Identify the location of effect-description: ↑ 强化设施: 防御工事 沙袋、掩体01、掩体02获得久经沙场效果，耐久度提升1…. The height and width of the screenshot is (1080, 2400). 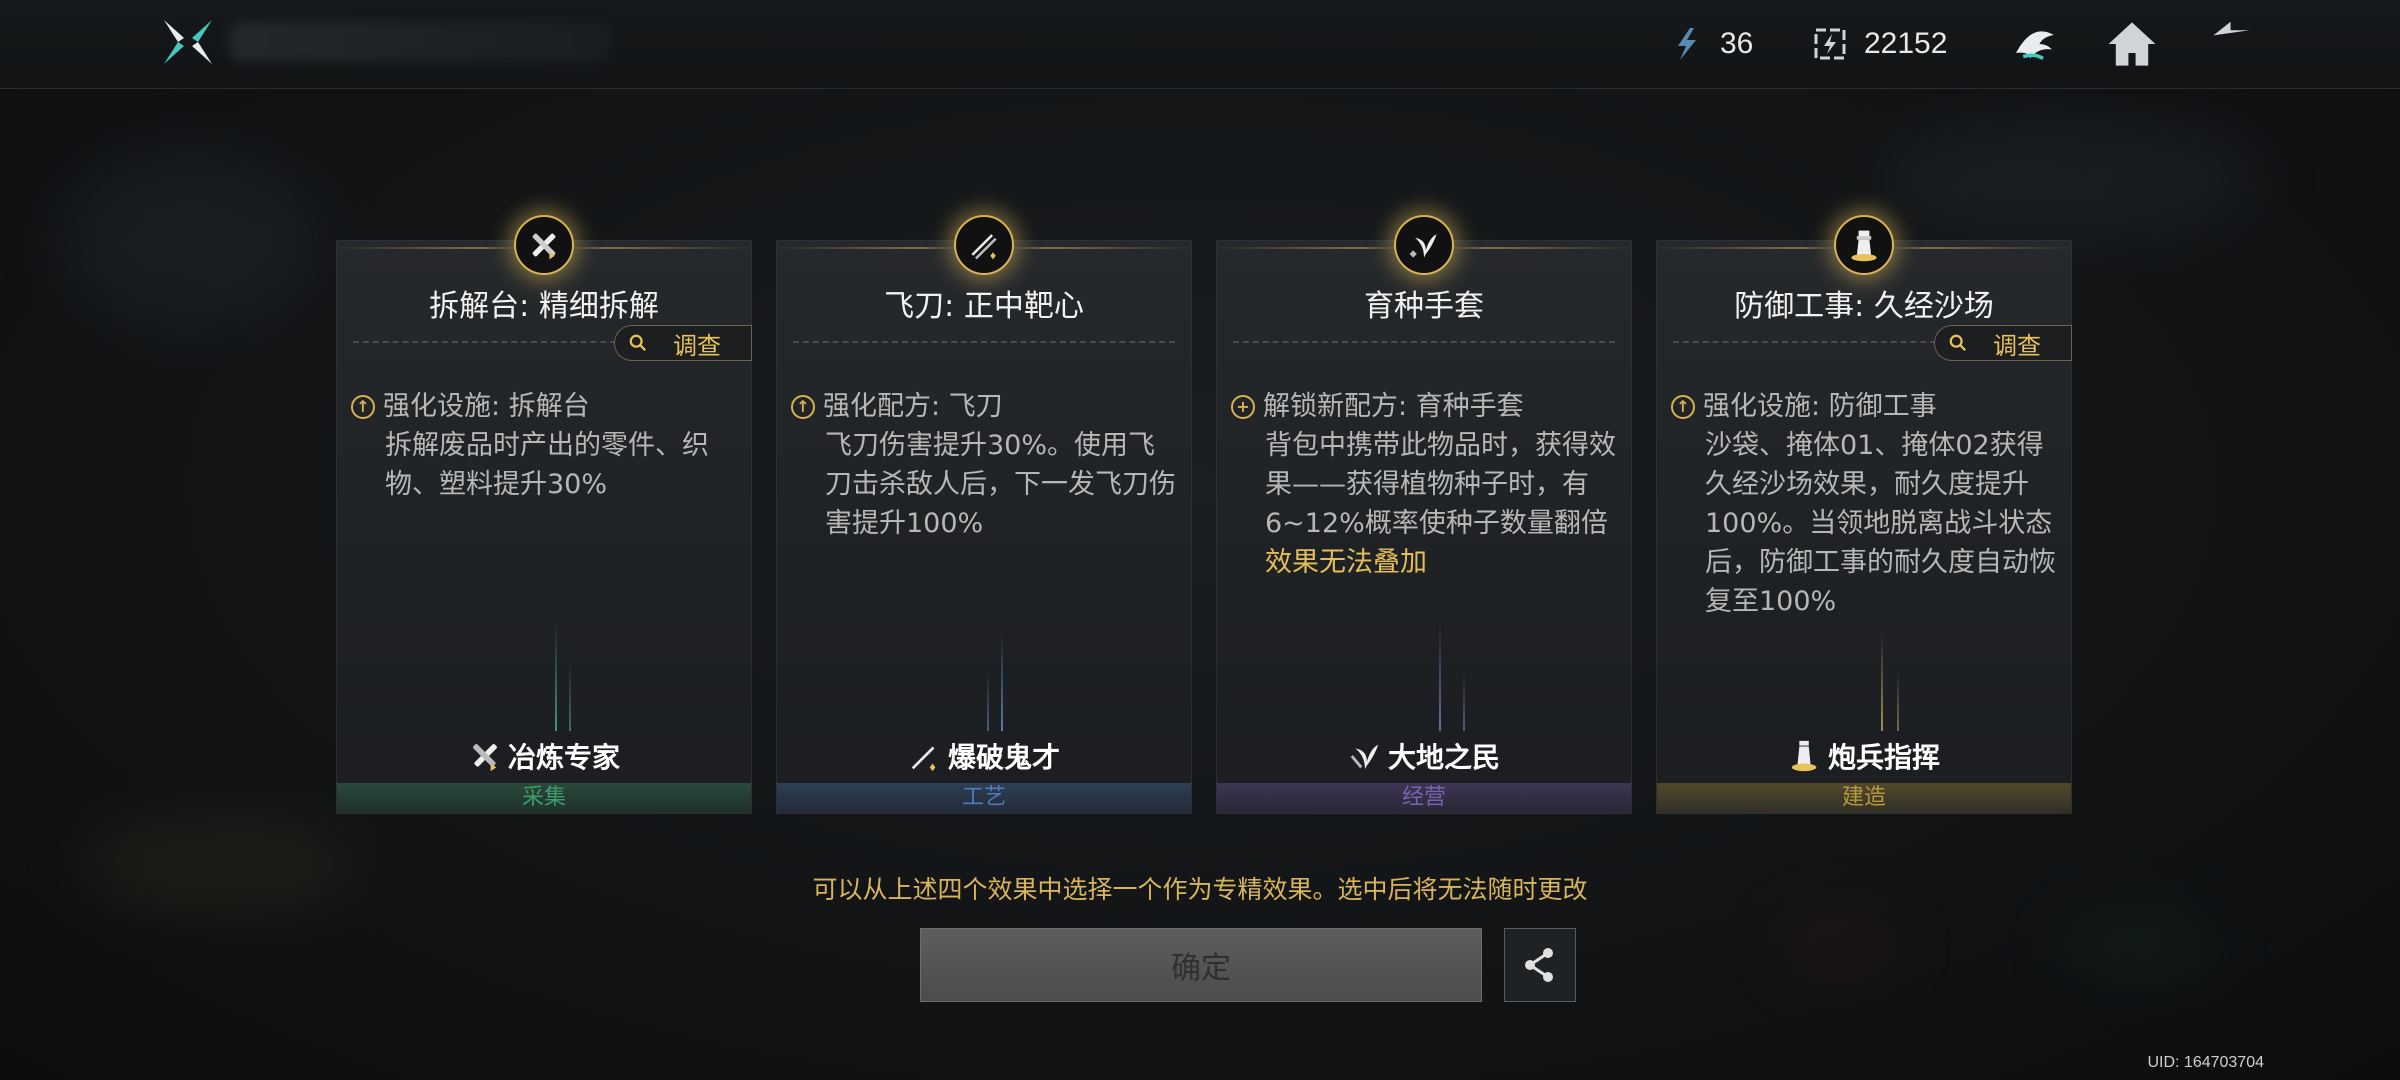
(1864, 504).